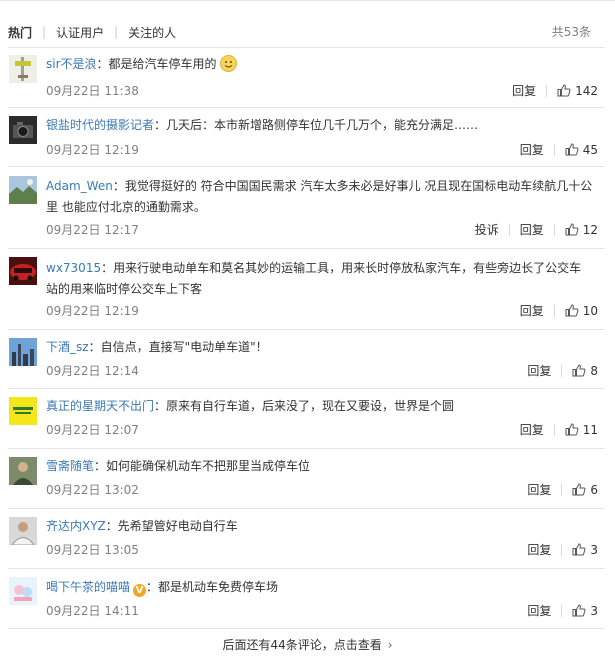  Describe the element at coordinates (23, 471) in the screenshot. I see `person-icon` at that location.